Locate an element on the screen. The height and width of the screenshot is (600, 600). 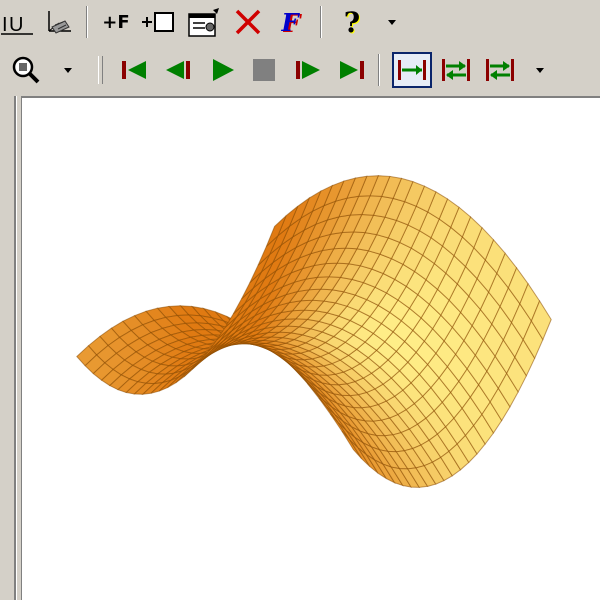
delete-button is located at coordinates (248, 22).